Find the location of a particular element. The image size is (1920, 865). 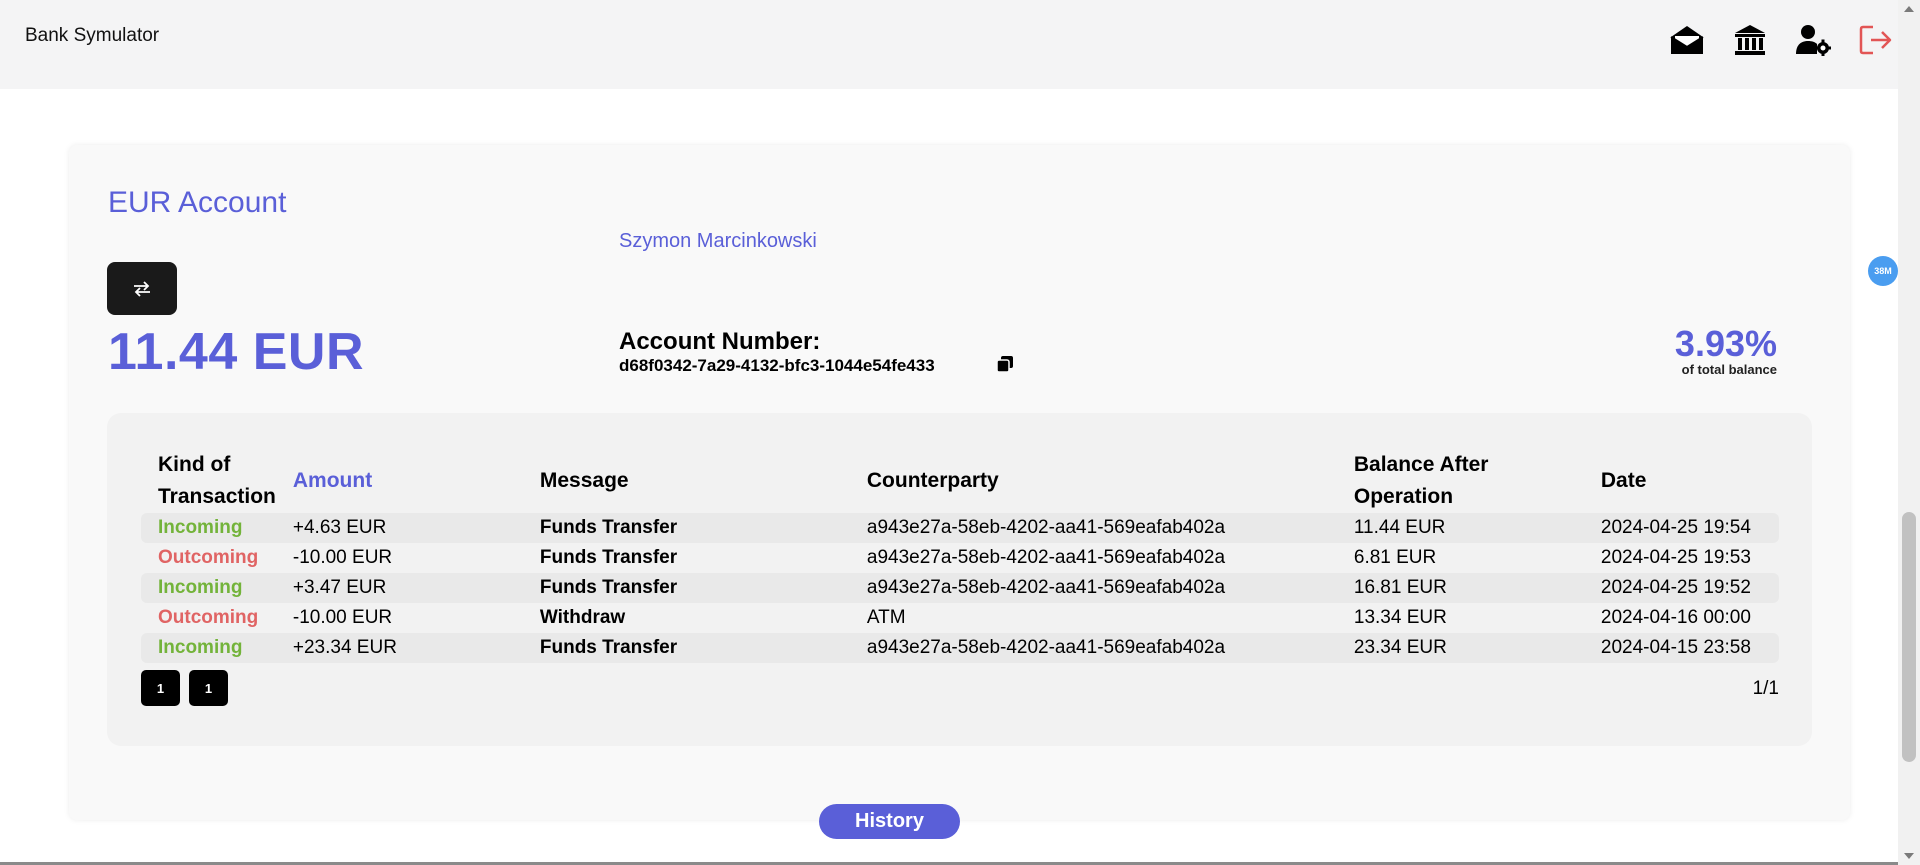

transaction-date: 2024-04-25 19:54 is located at coordinates (1681, 528).